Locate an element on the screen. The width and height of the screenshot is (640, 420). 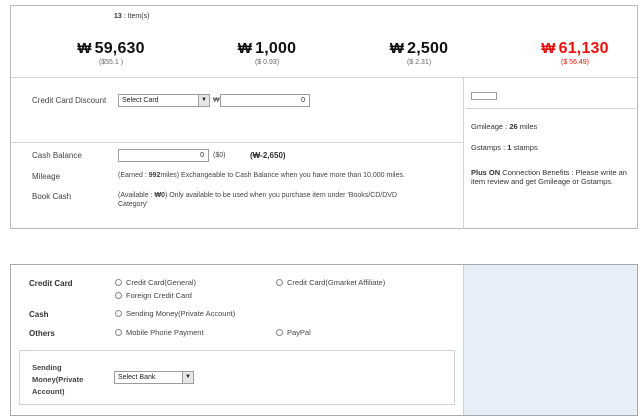
radio-foreign-credit: Foreign Credit Card is located at coordinates (153, 295).